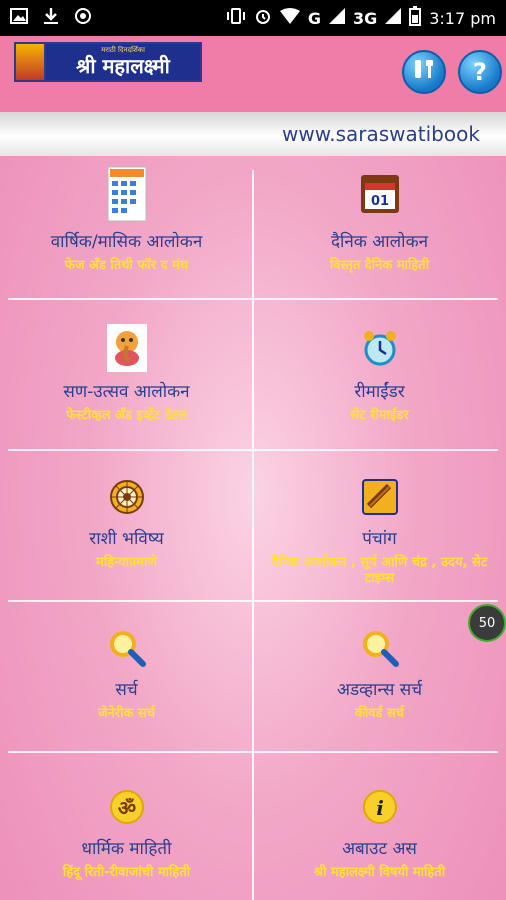 This screenshot has height=900, width=506. I want to click on menu-item-title: अडव्हान्स सर्च, so click(379, 690).